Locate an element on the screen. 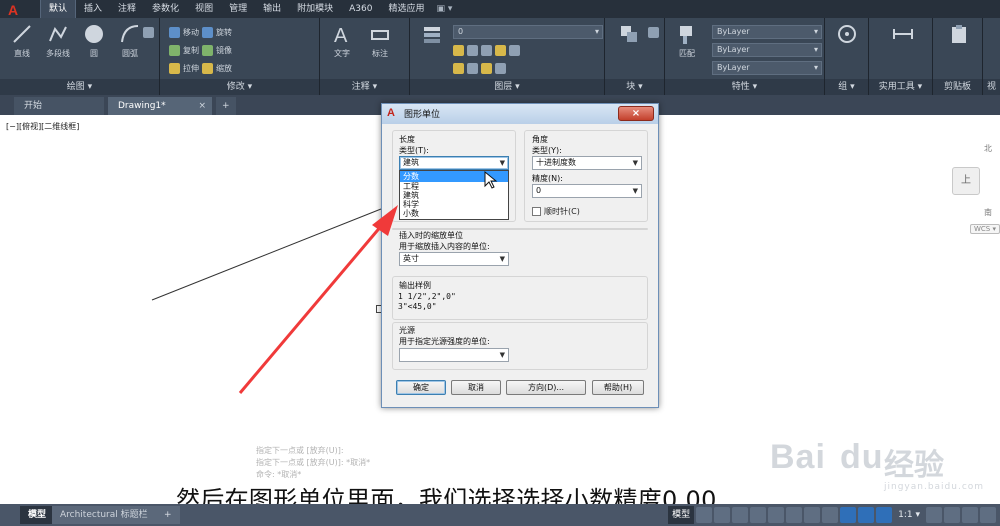 The height and width of the screenshot is (526, 1000). move-label: 移动 is located at coordinates (191, 32).